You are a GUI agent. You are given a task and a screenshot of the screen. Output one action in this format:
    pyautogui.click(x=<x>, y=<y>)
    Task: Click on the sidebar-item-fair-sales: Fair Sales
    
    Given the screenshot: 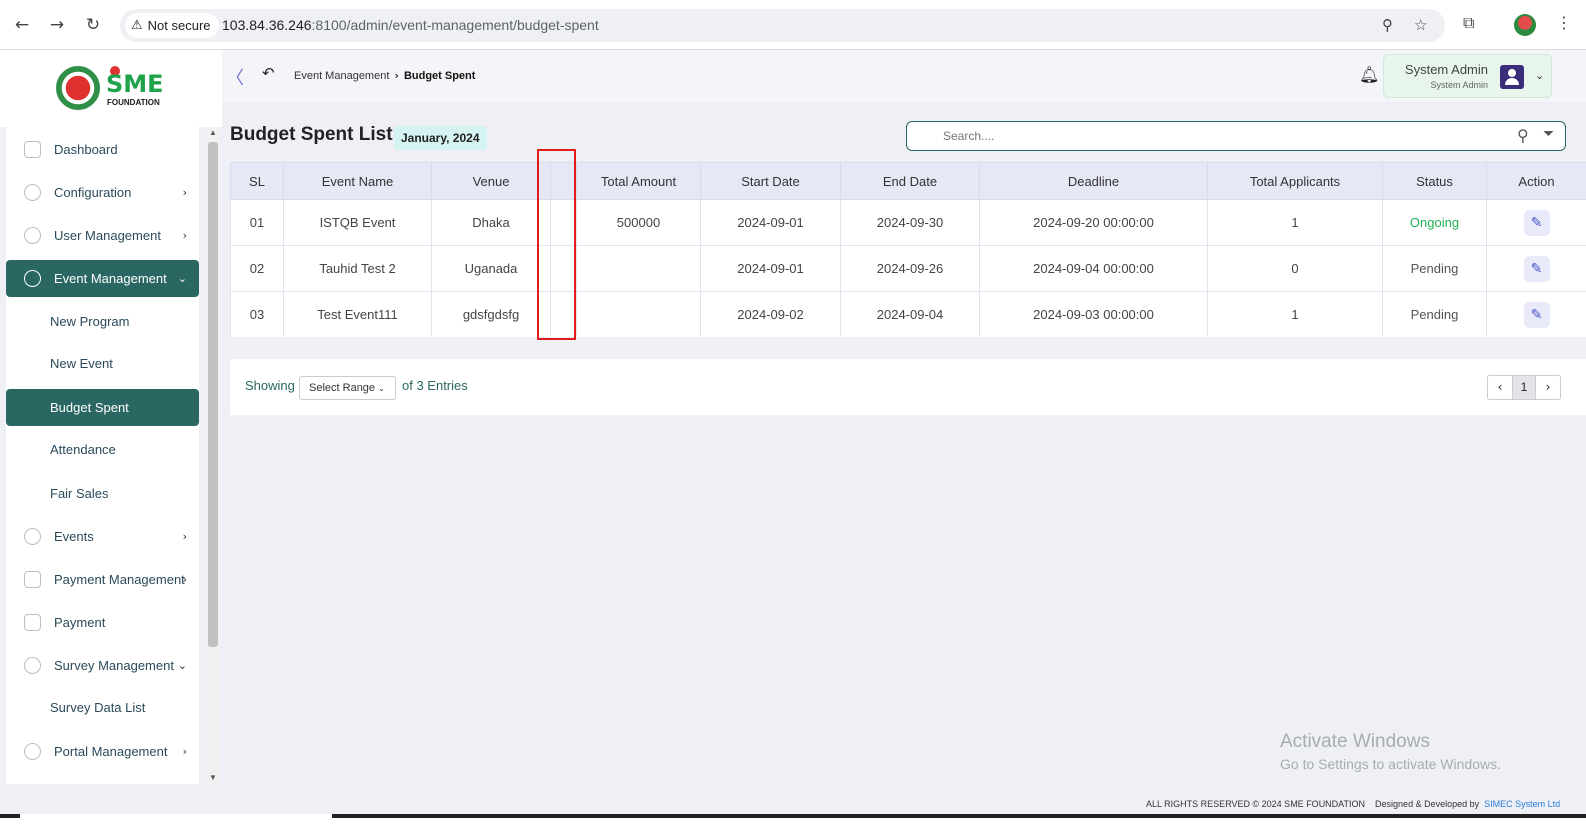 What is the action you would take?
    pyautogui.click(x=102, y=493)
    